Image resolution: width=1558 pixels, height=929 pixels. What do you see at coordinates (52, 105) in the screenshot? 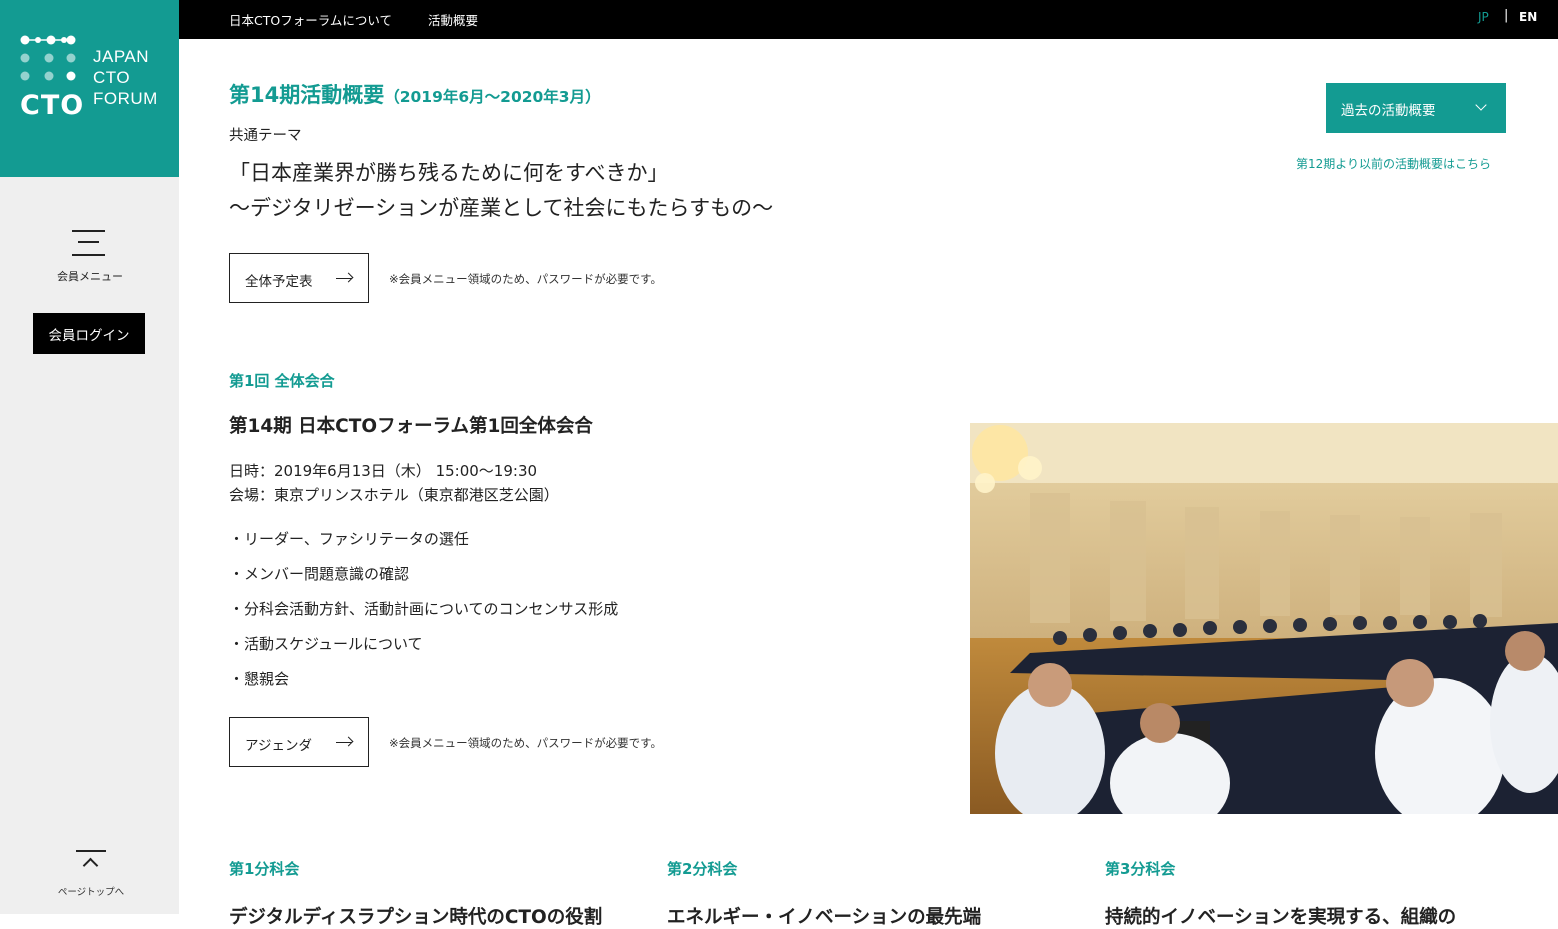
I see `logo-mark: CTO` at bounding box center [52, 105].